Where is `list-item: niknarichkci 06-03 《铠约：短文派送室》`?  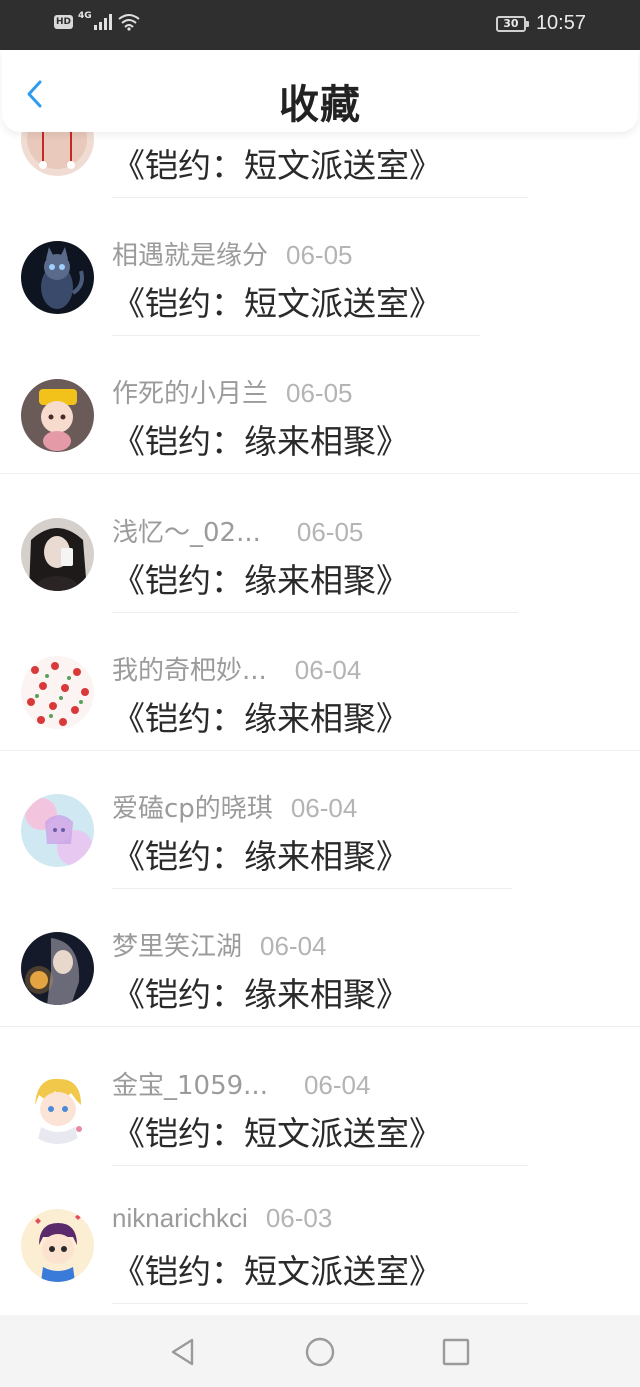 list-item: niknarichkci 06-03 《铠约：短文派送室》 is located at coordinates (320, 1250).